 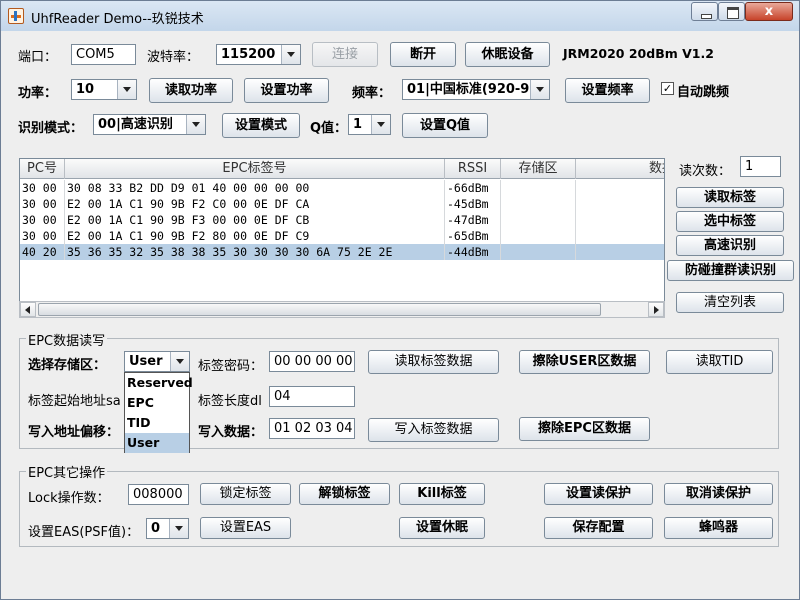 I want to click on read-count-field: 1, so click(x=760, y=166).